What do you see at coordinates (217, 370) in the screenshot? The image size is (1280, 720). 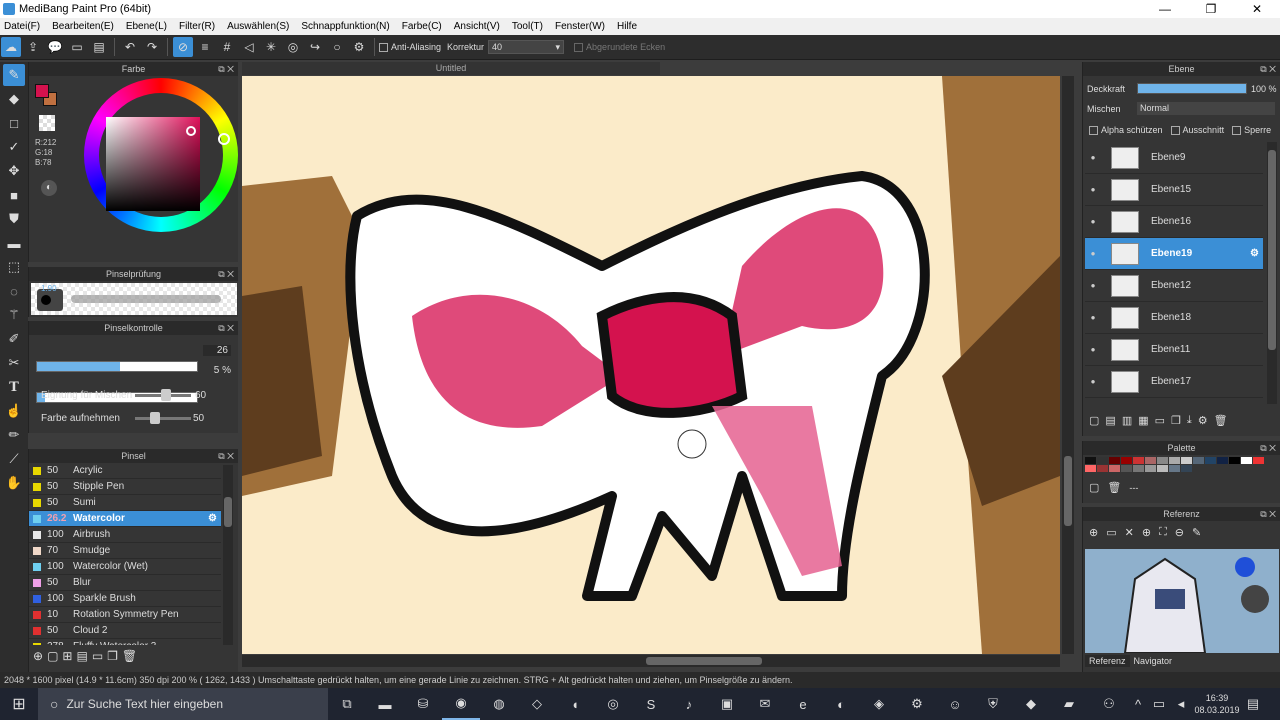 I see `brush-opacity-value: 5 %` at bounding box center [217, 370].